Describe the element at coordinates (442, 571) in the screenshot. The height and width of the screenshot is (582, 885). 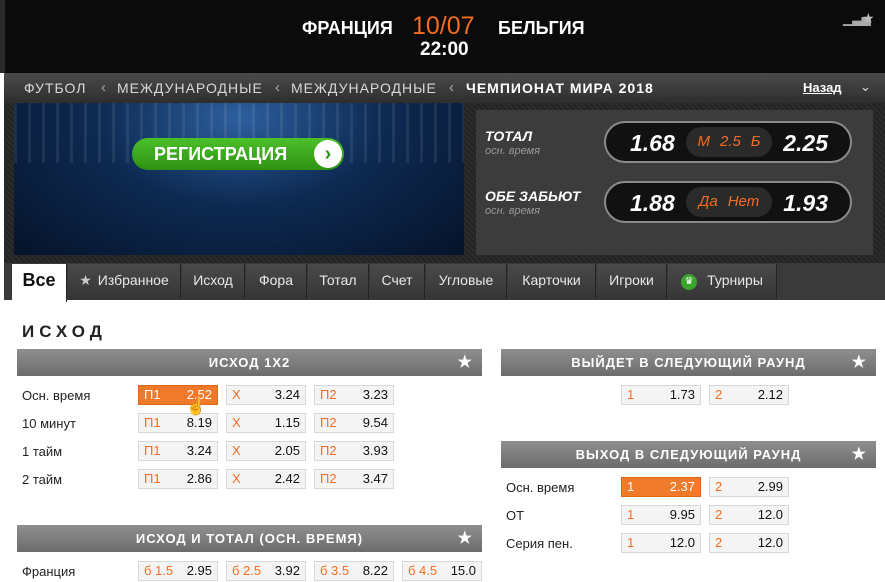
I see `odd-button: б 4.5 15.0` at that location.